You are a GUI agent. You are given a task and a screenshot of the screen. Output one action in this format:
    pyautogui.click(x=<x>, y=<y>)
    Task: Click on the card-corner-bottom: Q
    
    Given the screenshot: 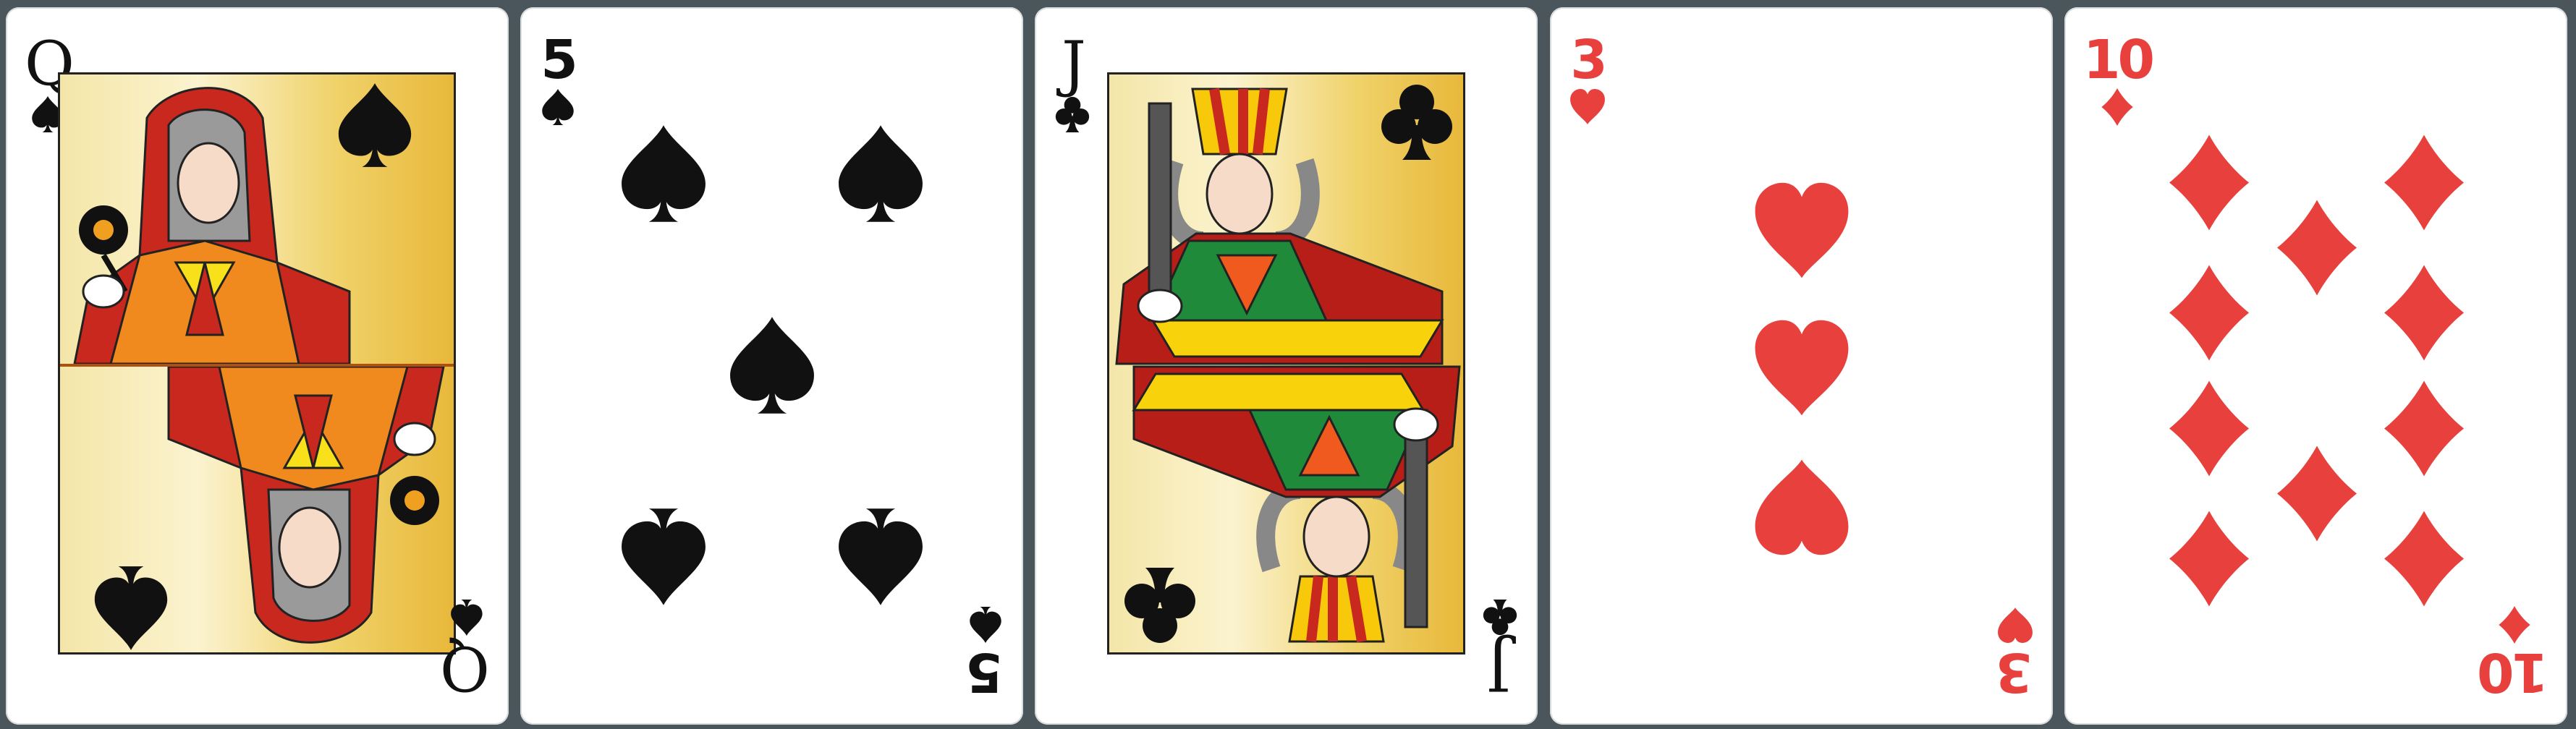 What is the action you would take?
    pyautogui.click(x=466, y=651)
    